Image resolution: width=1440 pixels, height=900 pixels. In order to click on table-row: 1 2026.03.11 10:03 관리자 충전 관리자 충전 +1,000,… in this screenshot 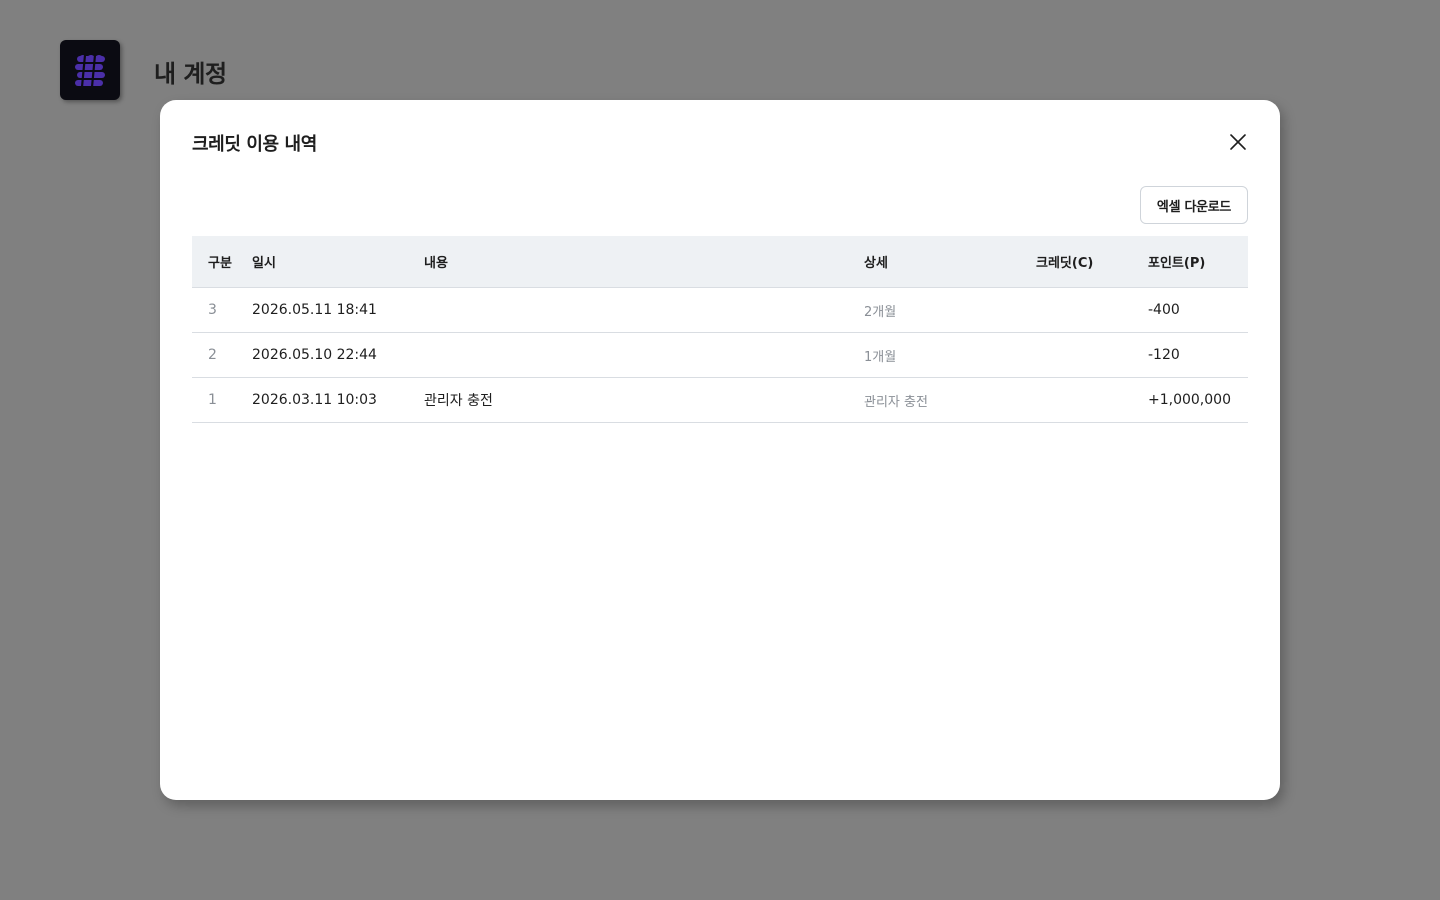, I will do `click(720, 400)`.